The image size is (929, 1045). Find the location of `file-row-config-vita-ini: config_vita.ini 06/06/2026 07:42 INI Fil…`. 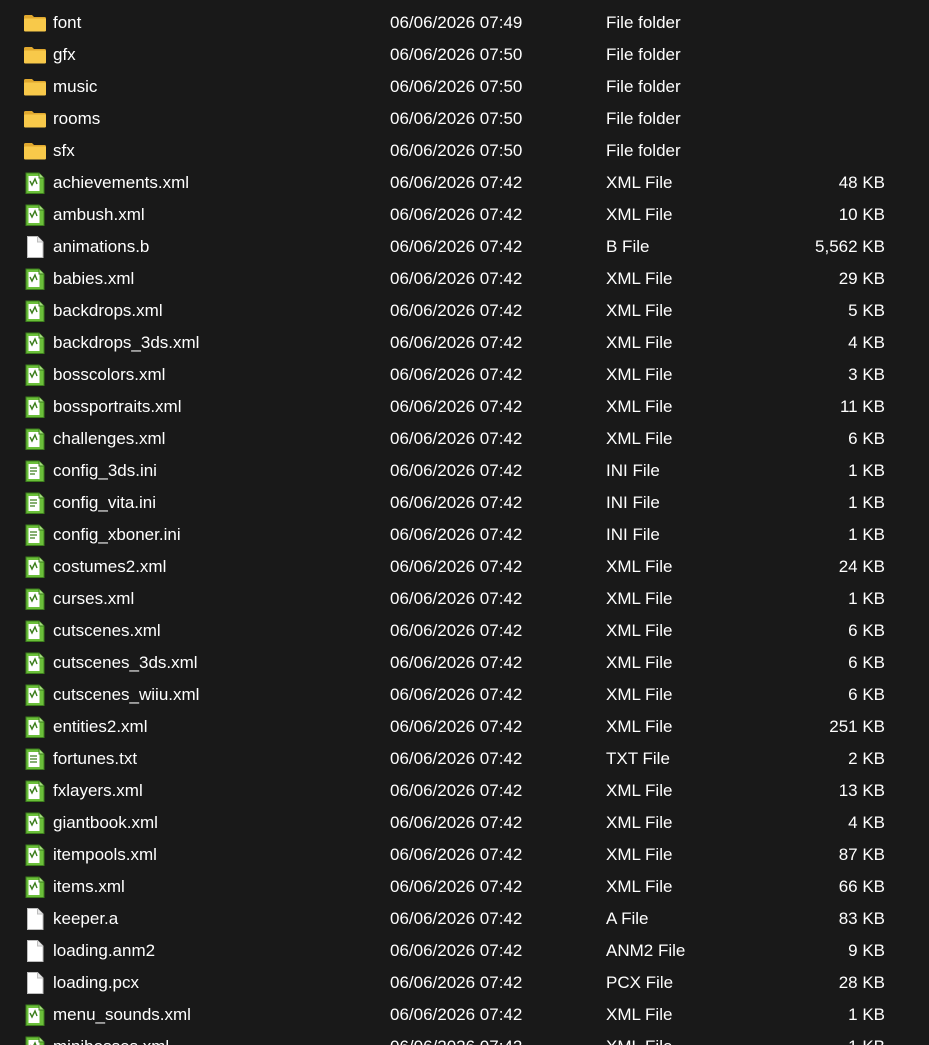

file-row-config-vita-ini: config_vita.ini 06/06/2026 07:42 INI Fil… is located at coordinates (464, 503).